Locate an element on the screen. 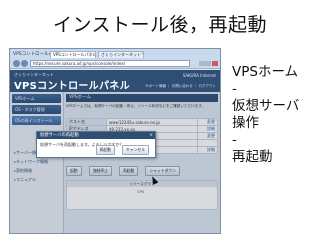 The width and height of the screenshot is (320, 240). steps-list: VPSホーム - 仮想サーバ 操作 - 再起動 is located at coordinates (275, 115).